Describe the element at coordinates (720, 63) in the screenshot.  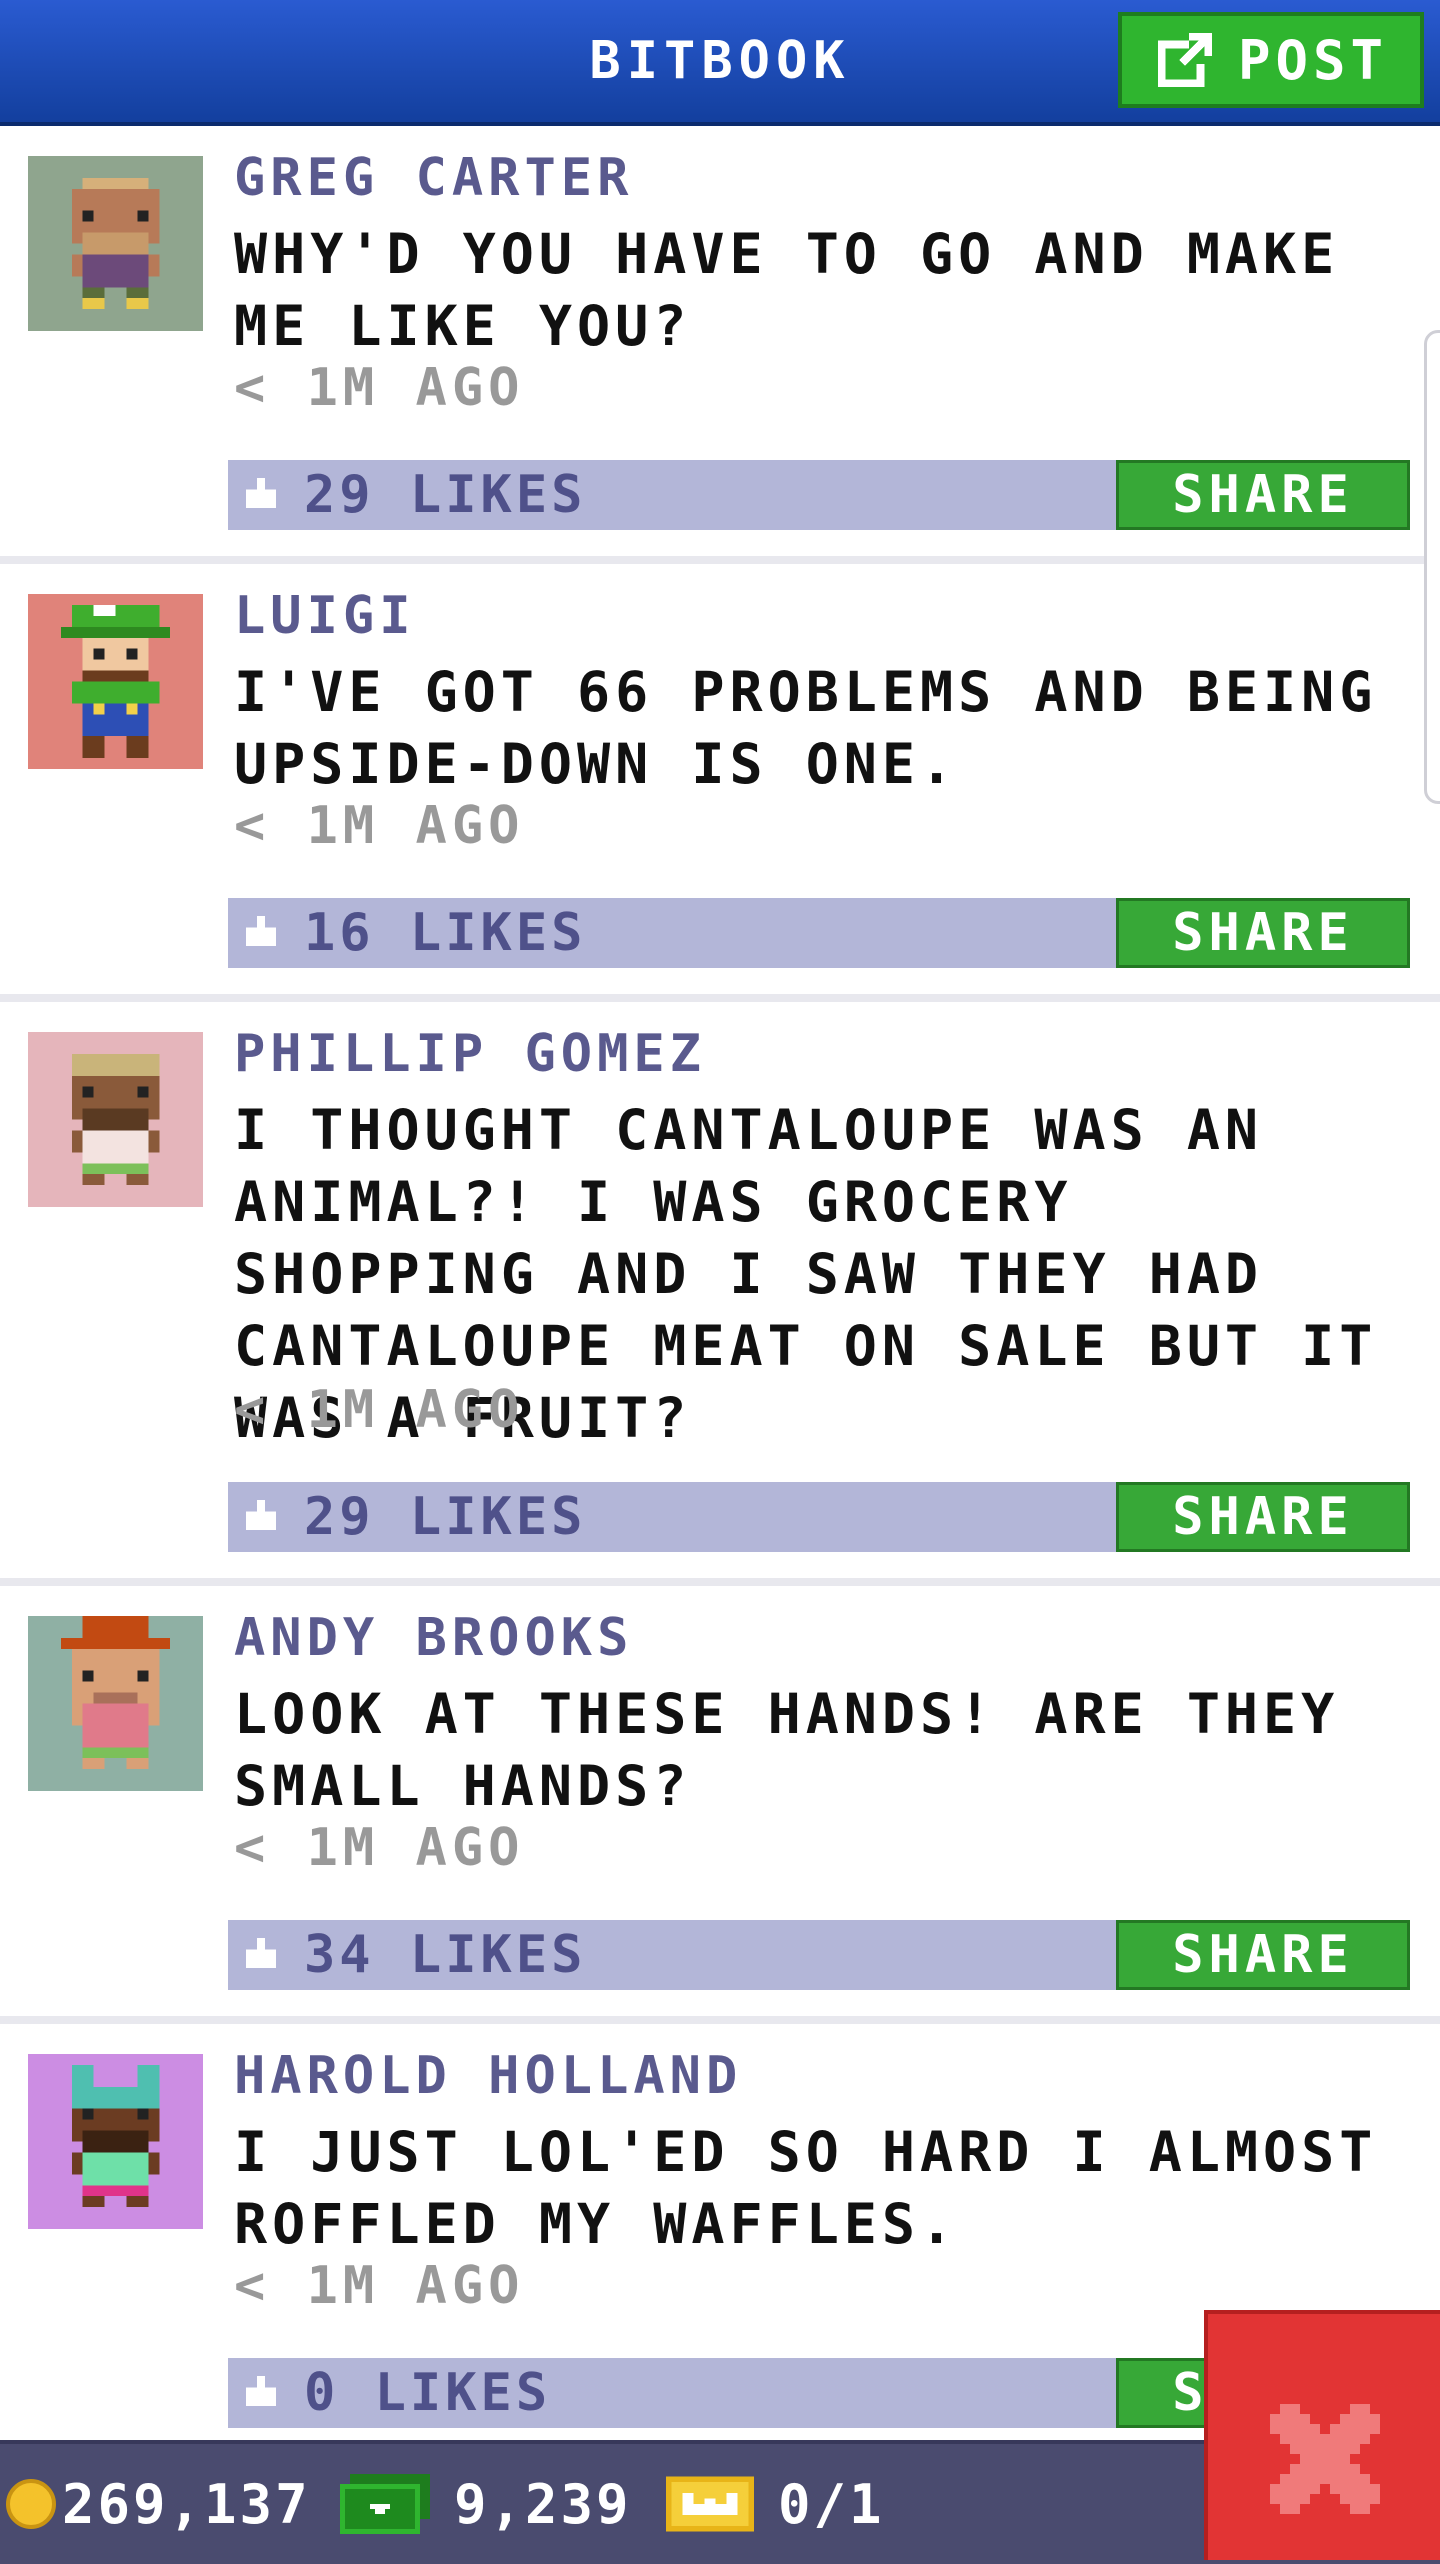
I see `top-bar: BITBOOK POST` at that location.